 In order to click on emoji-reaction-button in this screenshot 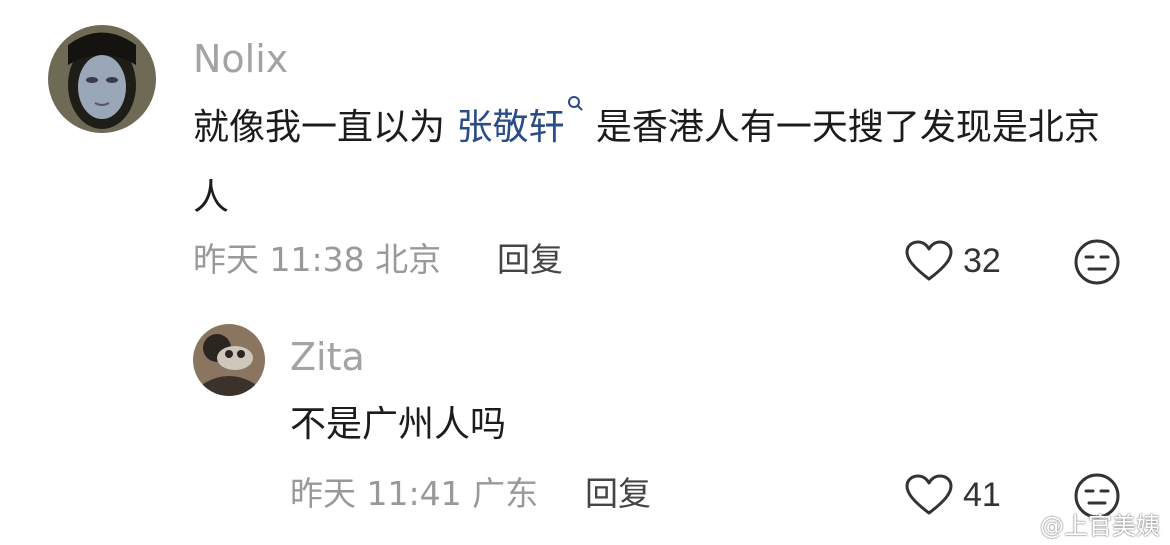, I will do `click(1097, 262)`.